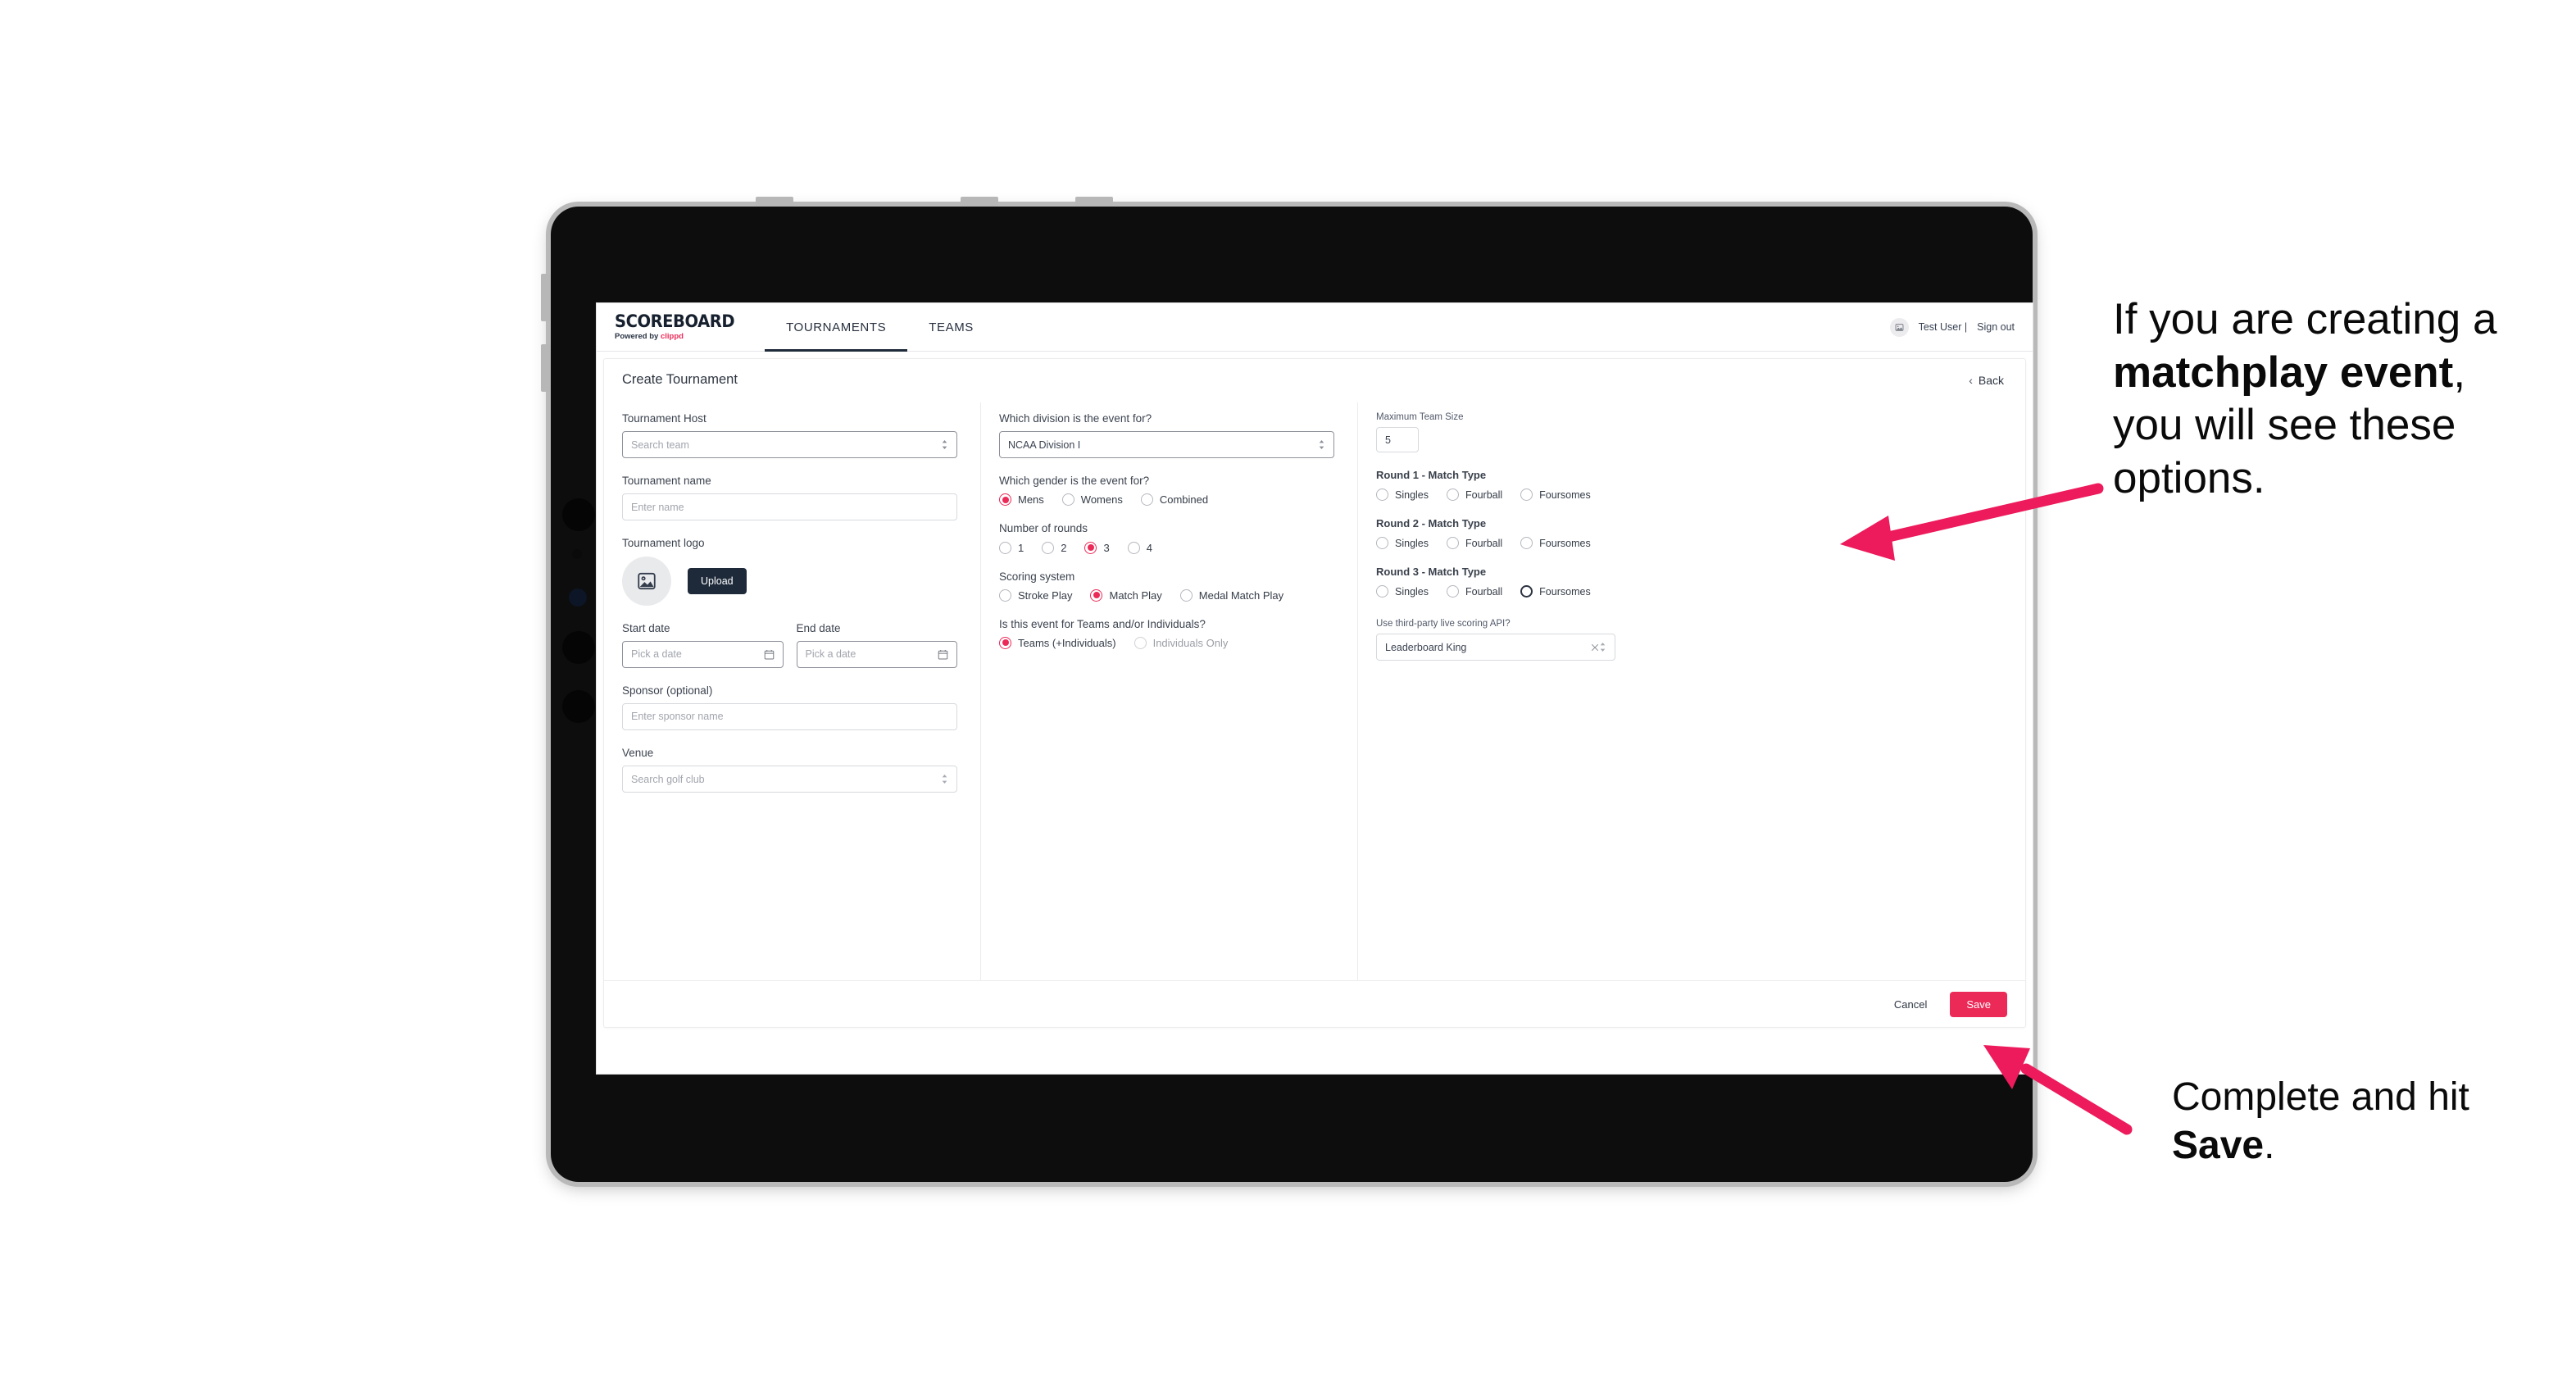 The width and height of the screenshot is (2576, 1386). I want to click on tournament-name-input: Enter name, so click(789, 507).